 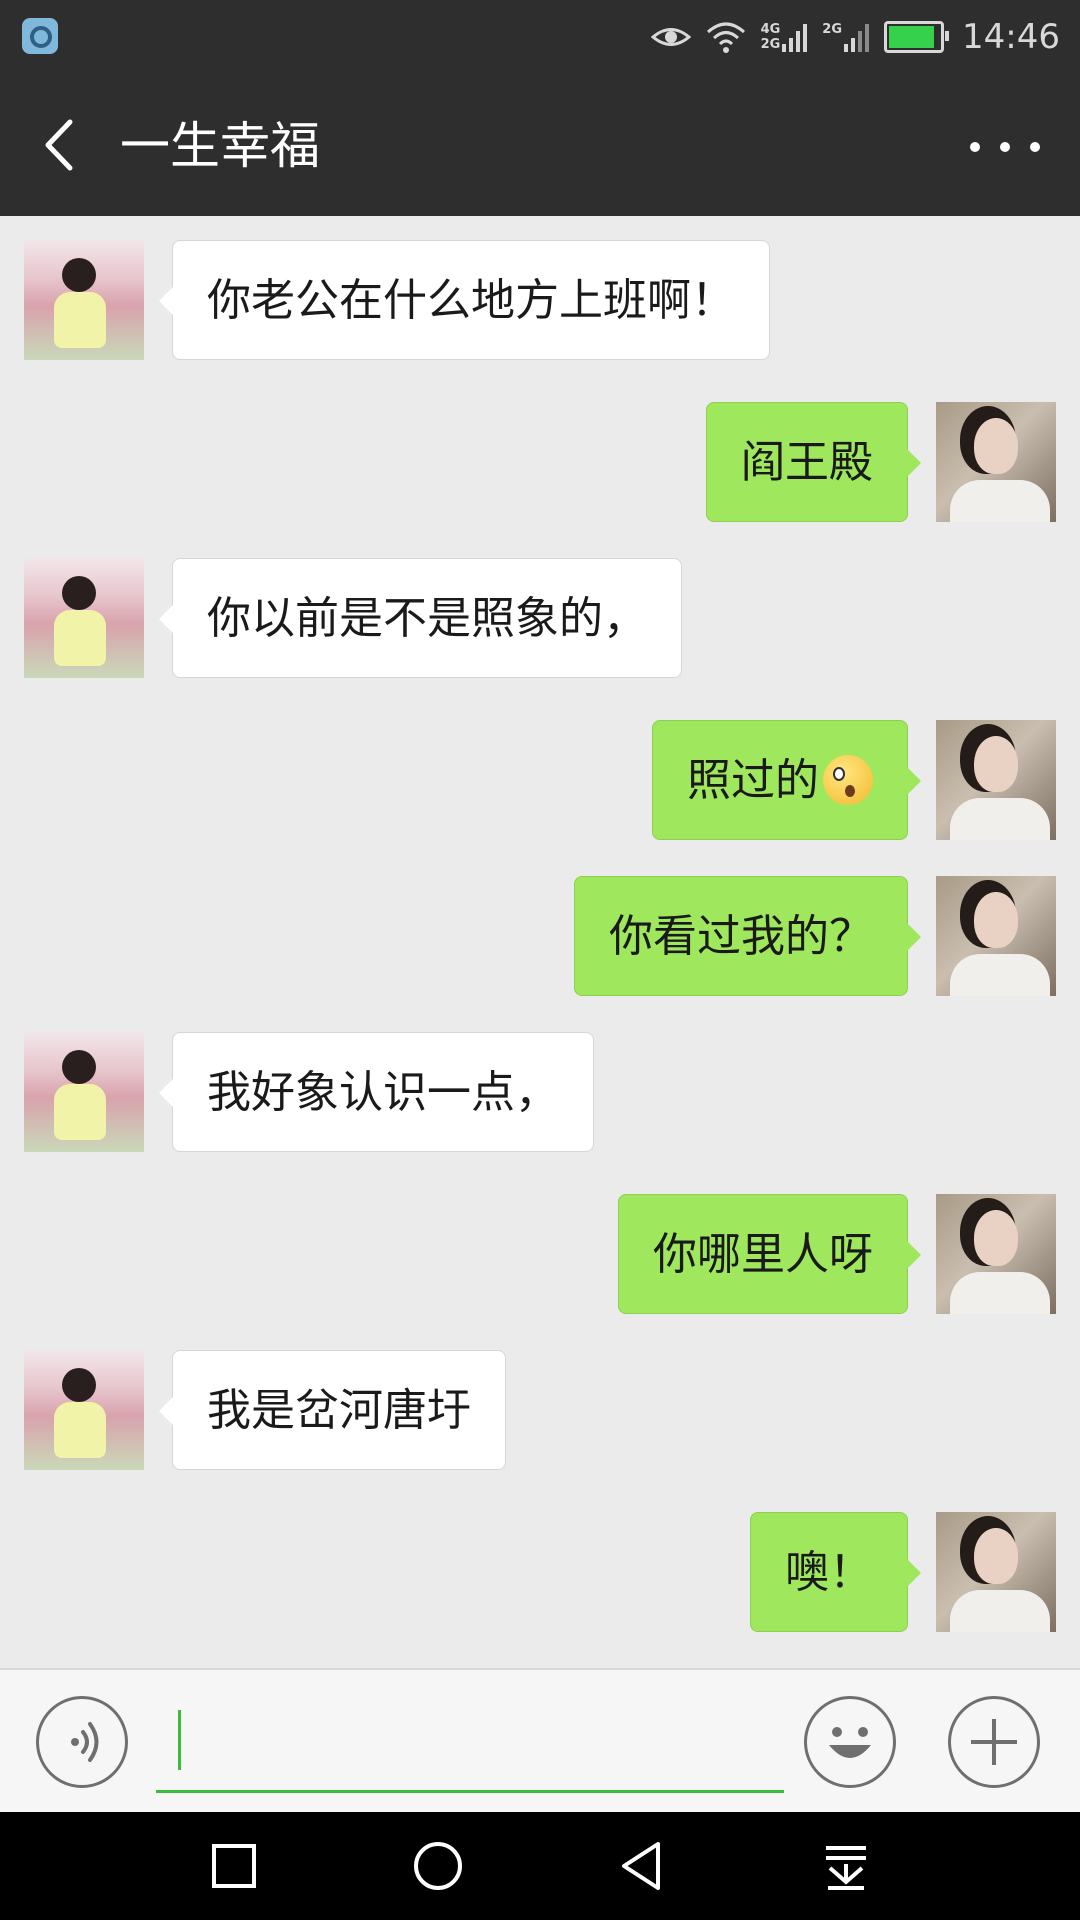 I want to click on message-bubble: 你哪里人呀, so click(x=769, y=1254).